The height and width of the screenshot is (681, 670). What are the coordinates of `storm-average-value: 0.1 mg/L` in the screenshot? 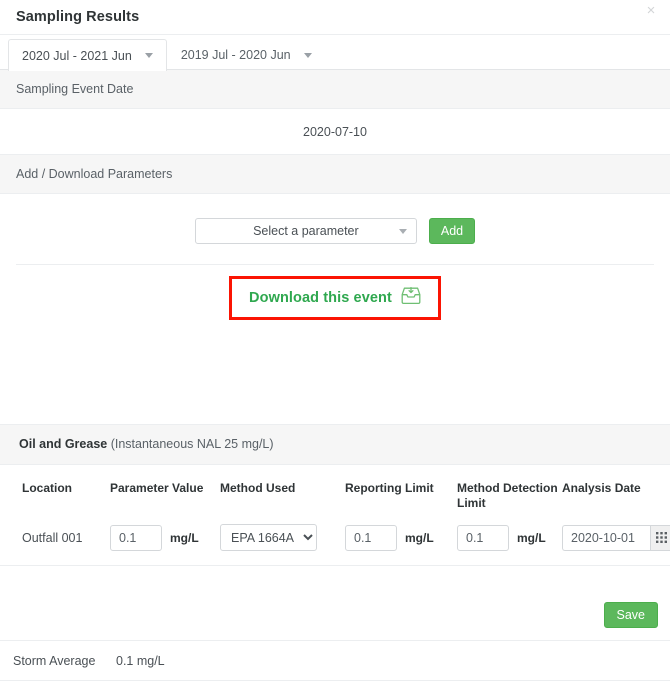 It's located at (140, 660).